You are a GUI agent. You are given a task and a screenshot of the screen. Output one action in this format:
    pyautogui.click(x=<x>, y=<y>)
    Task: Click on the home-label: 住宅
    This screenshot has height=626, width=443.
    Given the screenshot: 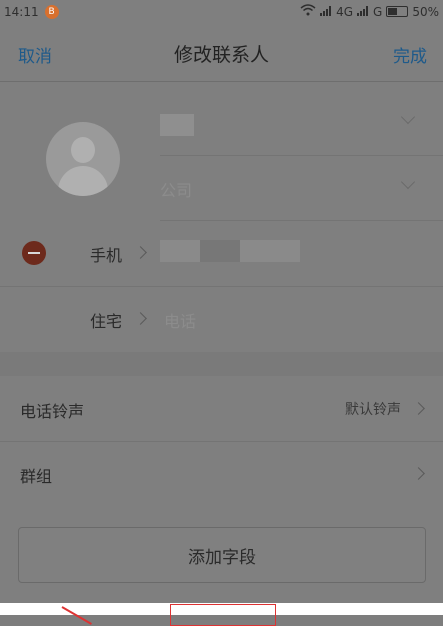 What is the action you would take?
    pyautogui.click(x=106, y=320)
    